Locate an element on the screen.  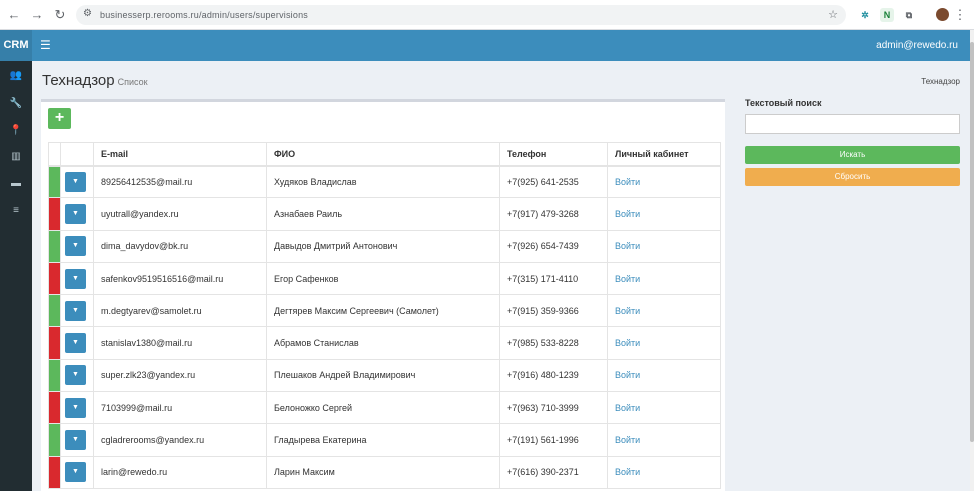
menu-kebab-icon: ⋮ is located at coordinates (960, 15).